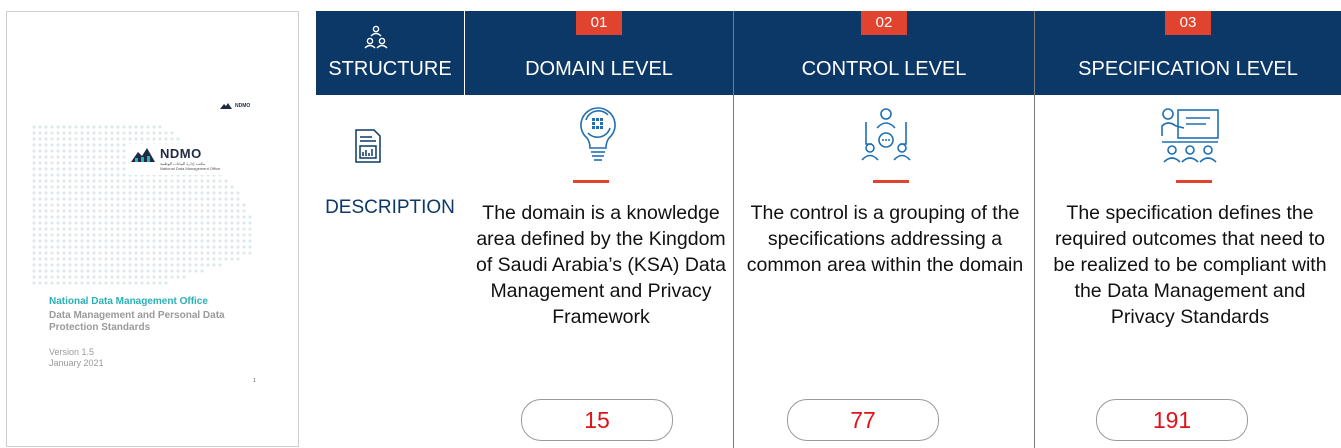  I want to click on structure-header: STRUCTURE, so click(390, 53).